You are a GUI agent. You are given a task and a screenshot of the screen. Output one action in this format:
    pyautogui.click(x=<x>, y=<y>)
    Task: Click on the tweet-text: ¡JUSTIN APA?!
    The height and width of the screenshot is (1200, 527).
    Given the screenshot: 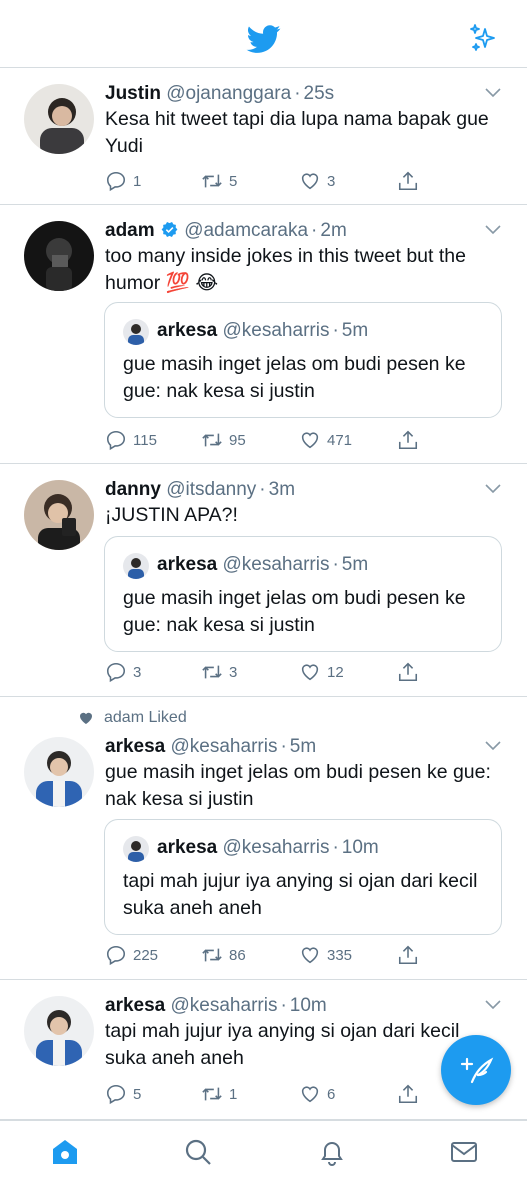 What is the action you would take?
    pyautogui.click(x=171, y=515)
    